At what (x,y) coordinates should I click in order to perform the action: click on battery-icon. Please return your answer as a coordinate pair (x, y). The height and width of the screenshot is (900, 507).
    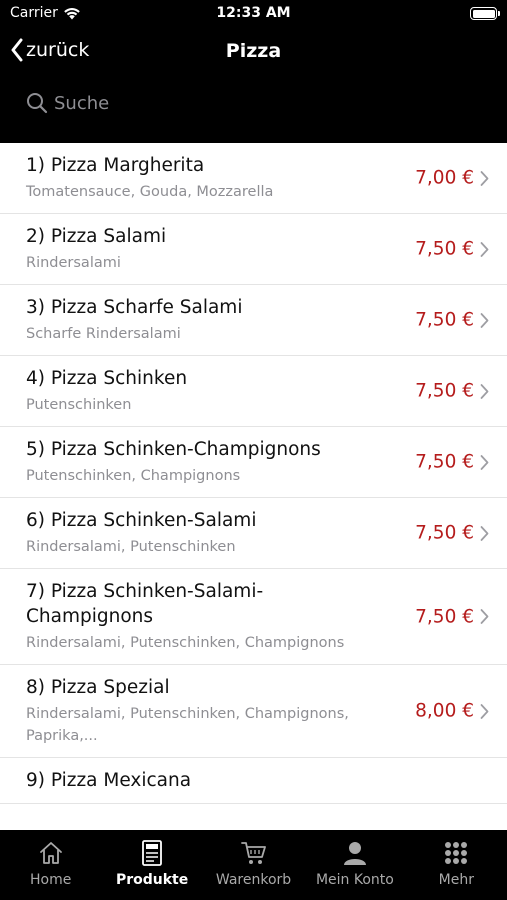
    Looking at the image, I should click on (485, 13).